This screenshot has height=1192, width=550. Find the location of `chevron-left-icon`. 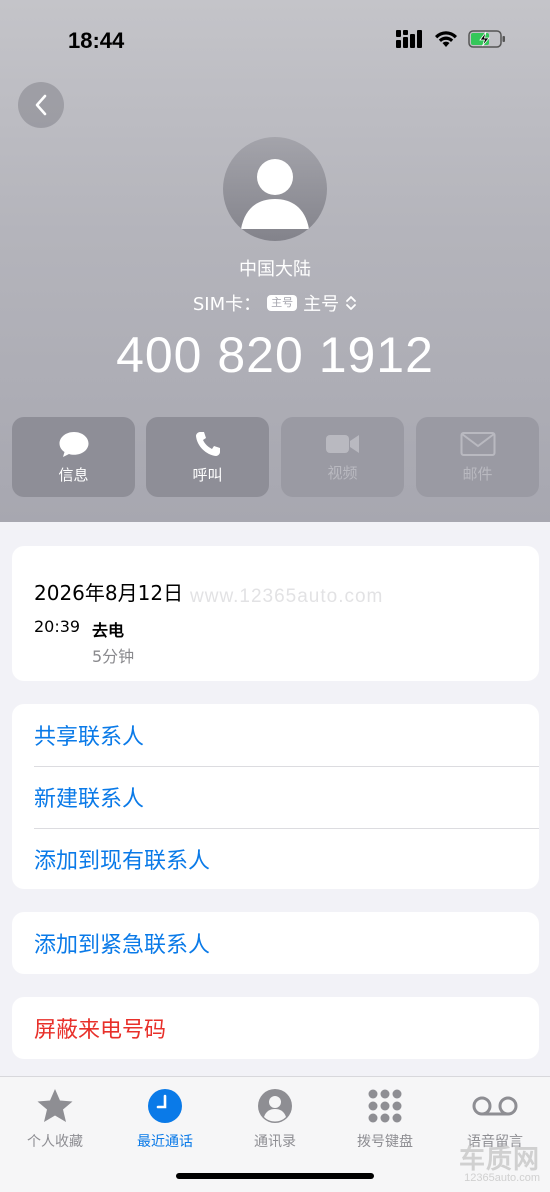

chevron-left-icon is located at coordinates (41, 105).